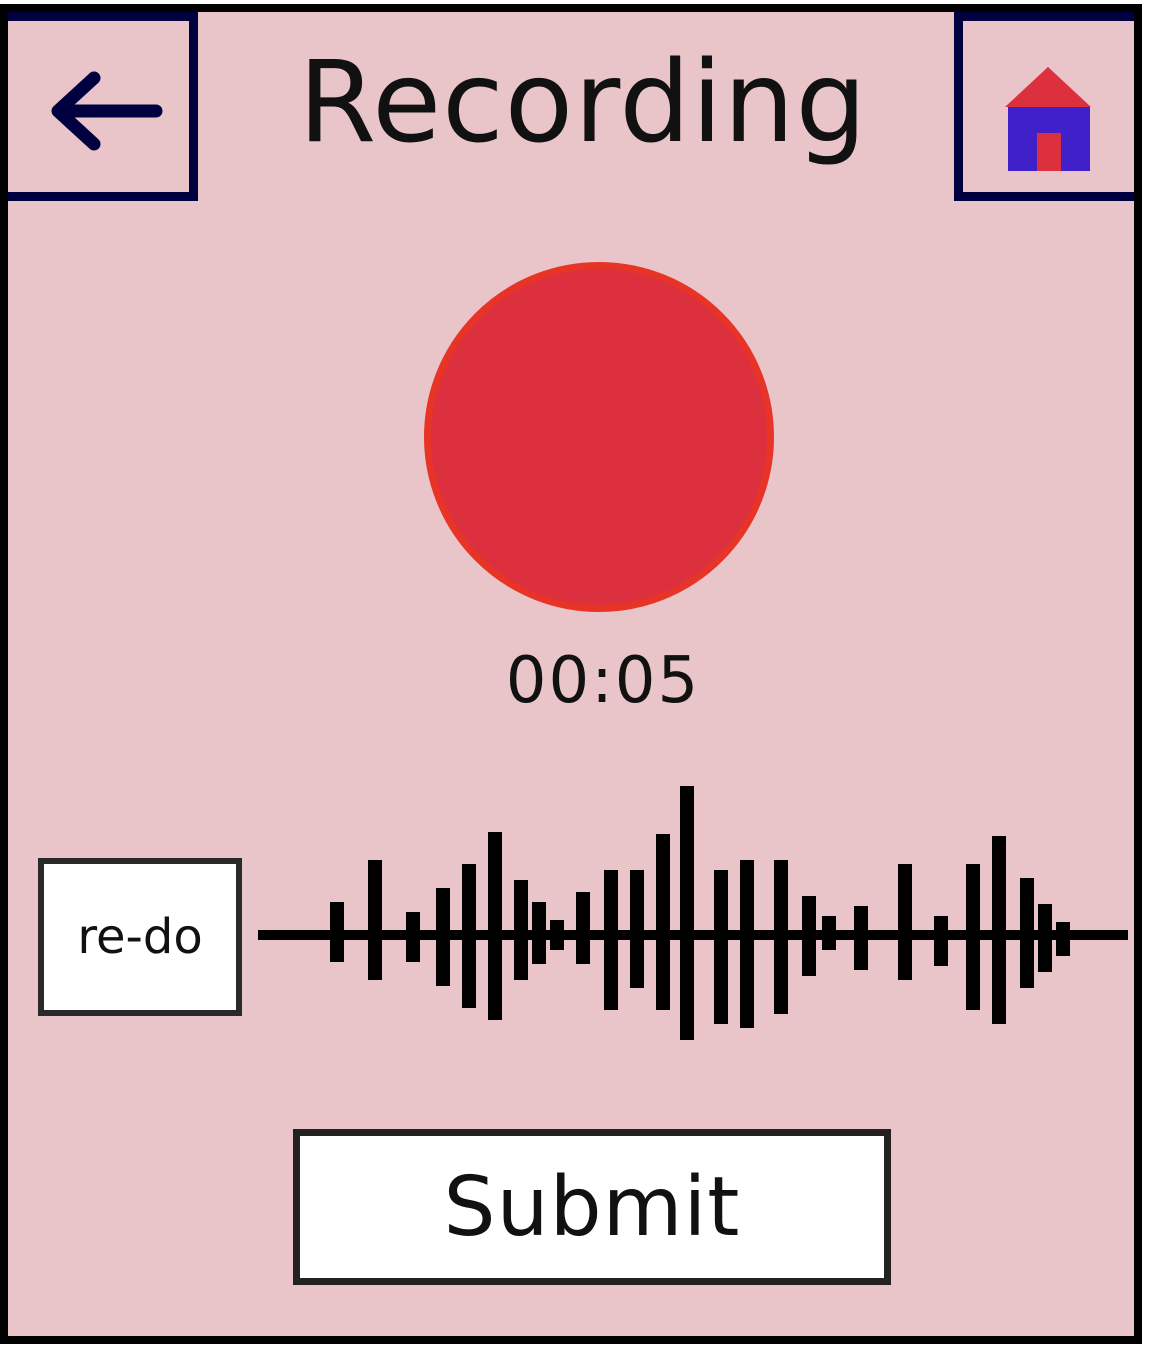 This screenshot has height=1354, width=1160. What do you see at coordinates (693, 913) in the screenshot?
I see `audio-waveform-icon` at bounding box center [693, 913].